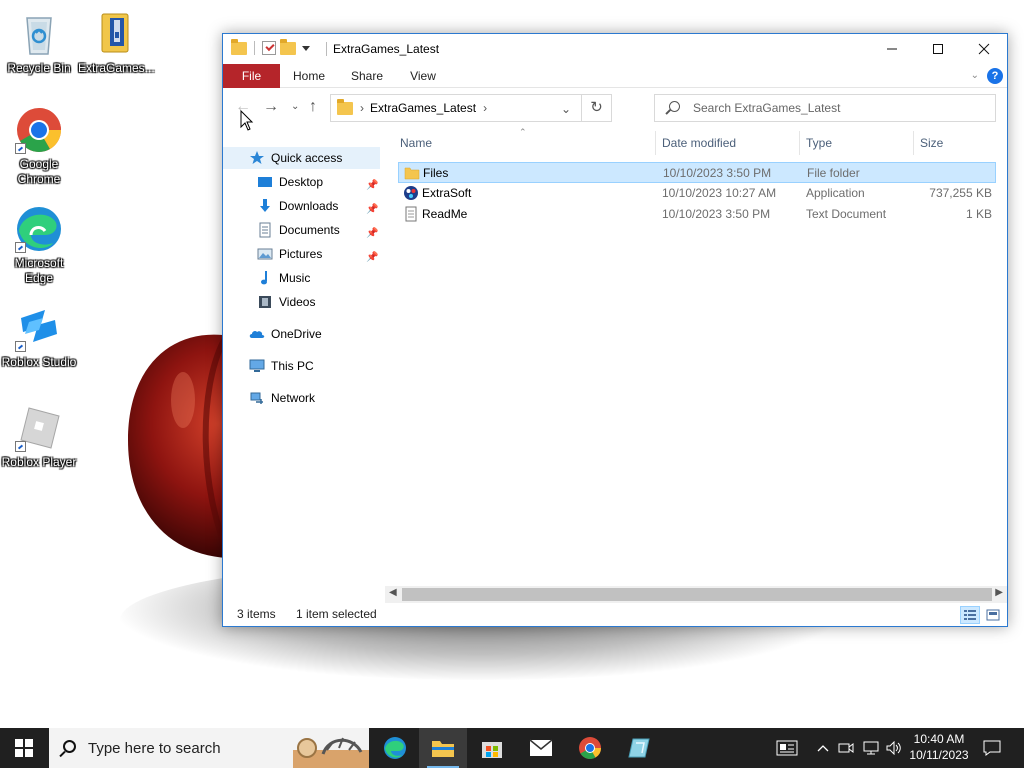 Image resolution: width=1024 pixels, height=768 pixels. What do you see at coordinates (787, 748) in the screenshot?
I see `news-widget-icon` at bounding box center [787, 748].